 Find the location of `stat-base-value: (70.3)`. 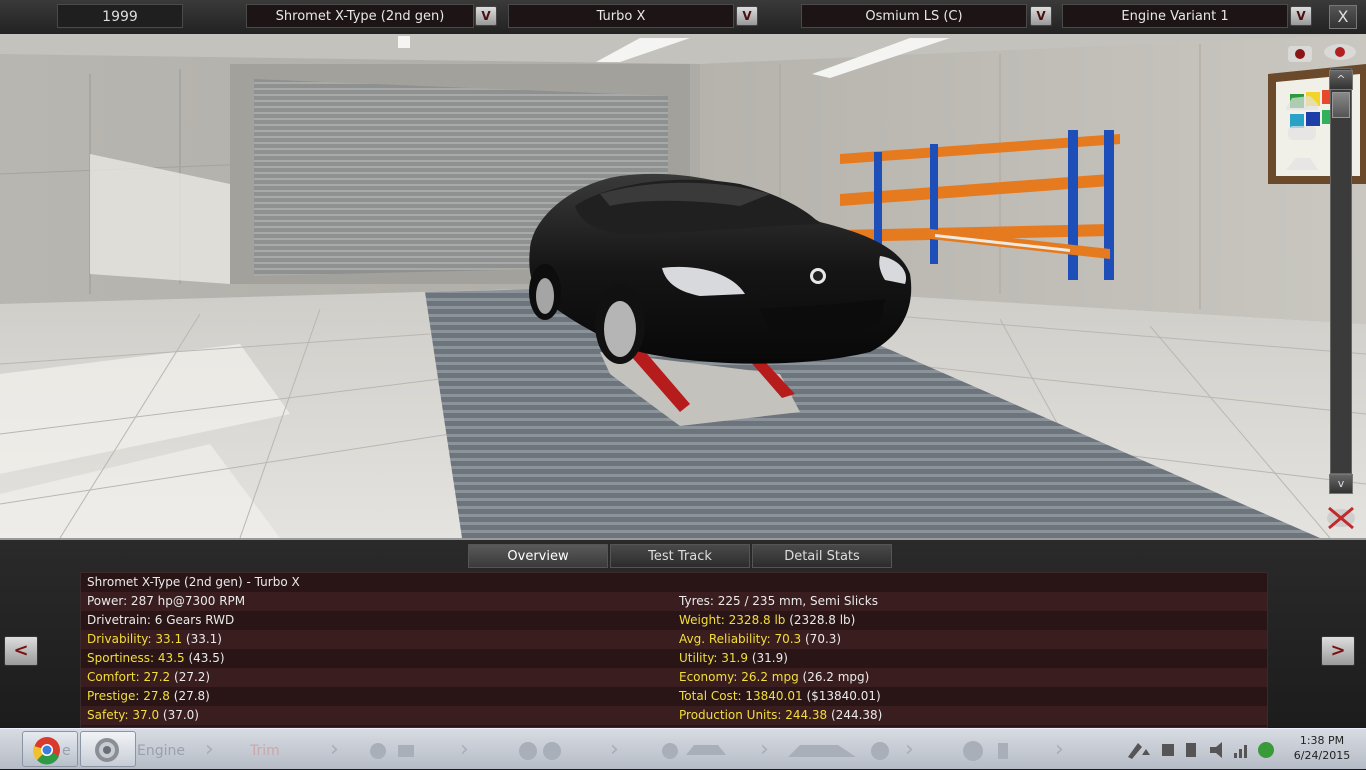

stat-base-value: (70.3) is located at coordinates (821, 639).